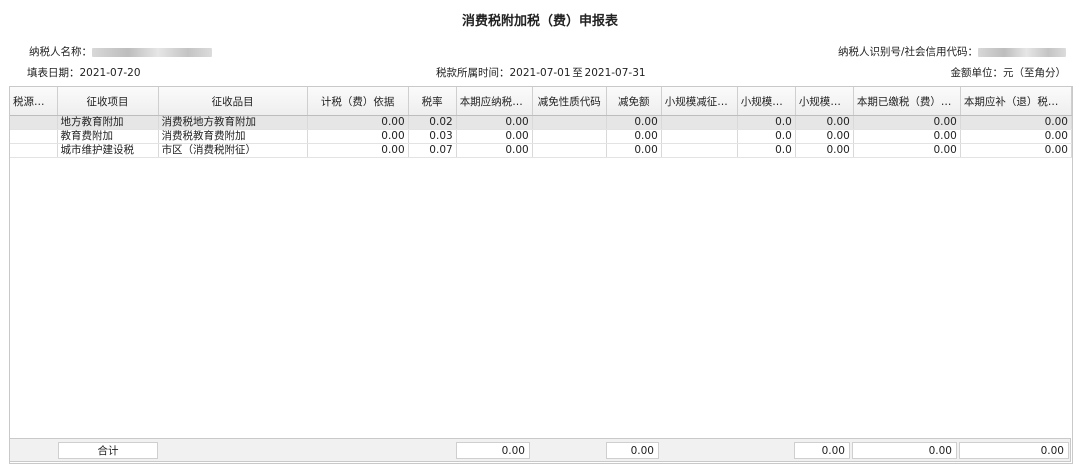 The height and width of the screenshot is (469, 1080). Describe the element at coordinates (152, 52) in the screenshot. I see `taxpayer-name-redacted` at that location.